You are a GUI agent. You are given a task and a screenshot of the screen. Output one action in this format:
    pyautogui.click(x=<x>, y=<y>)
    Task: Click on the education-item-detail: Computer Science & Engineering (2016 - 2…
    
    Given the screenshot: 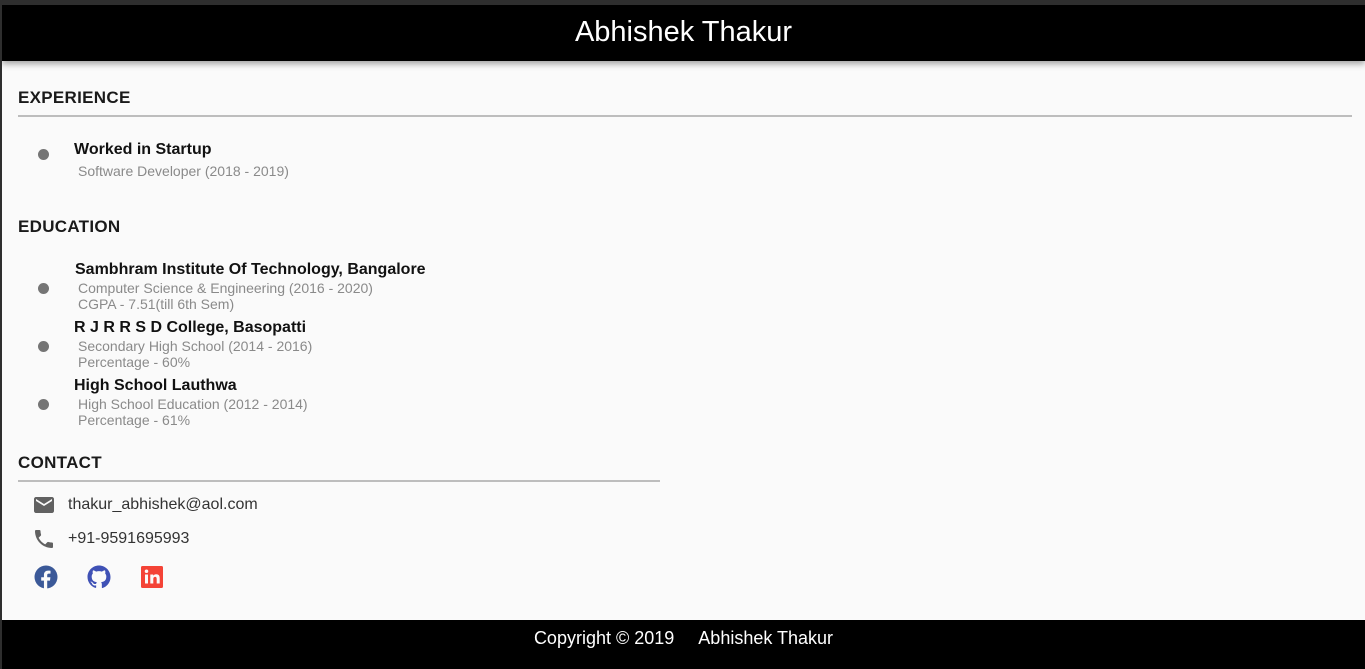 What is the action you would take?
    pyautogui.click(x=225, y=288)
    